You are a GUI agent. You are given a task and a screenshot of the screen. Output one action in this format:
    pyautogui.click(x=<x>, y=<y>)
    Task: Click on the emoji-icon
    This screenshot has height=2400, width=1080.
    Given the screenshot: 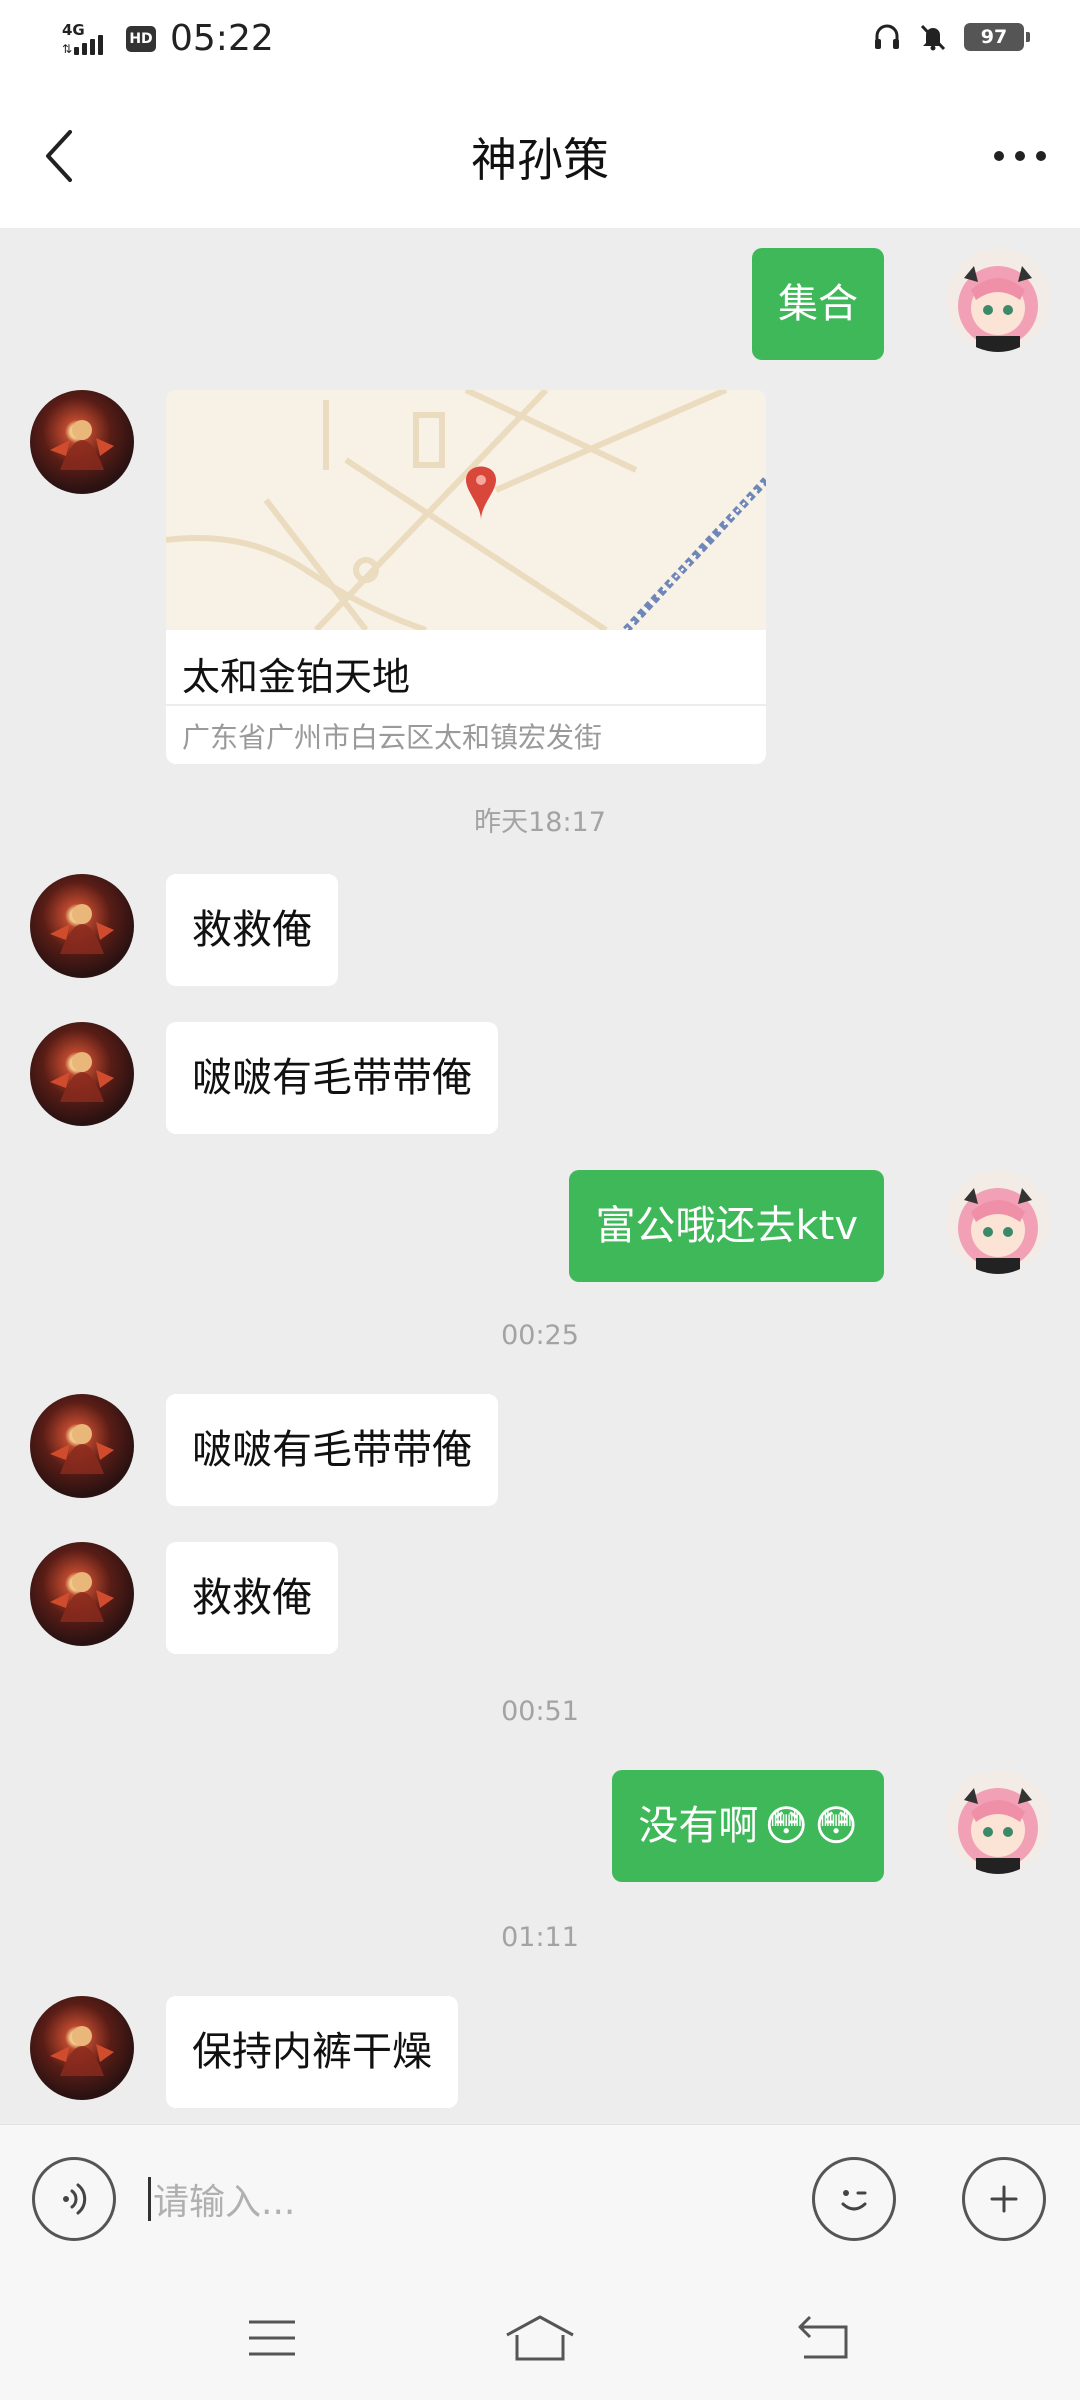 What is the action you would take?
    pyautogui.click(x=854, y=2200)
    